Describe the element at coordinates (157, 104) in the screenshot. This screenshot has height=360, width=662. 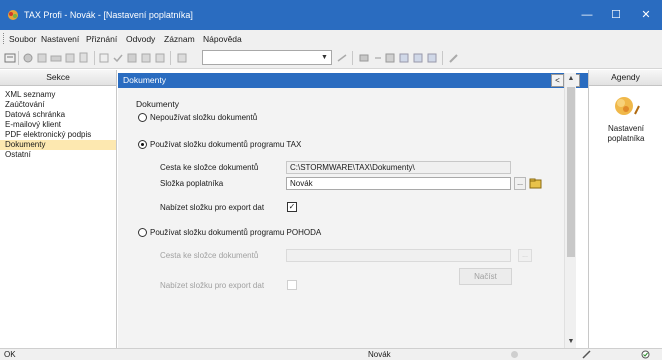
I see `group-title: Dokumenty` at that location.